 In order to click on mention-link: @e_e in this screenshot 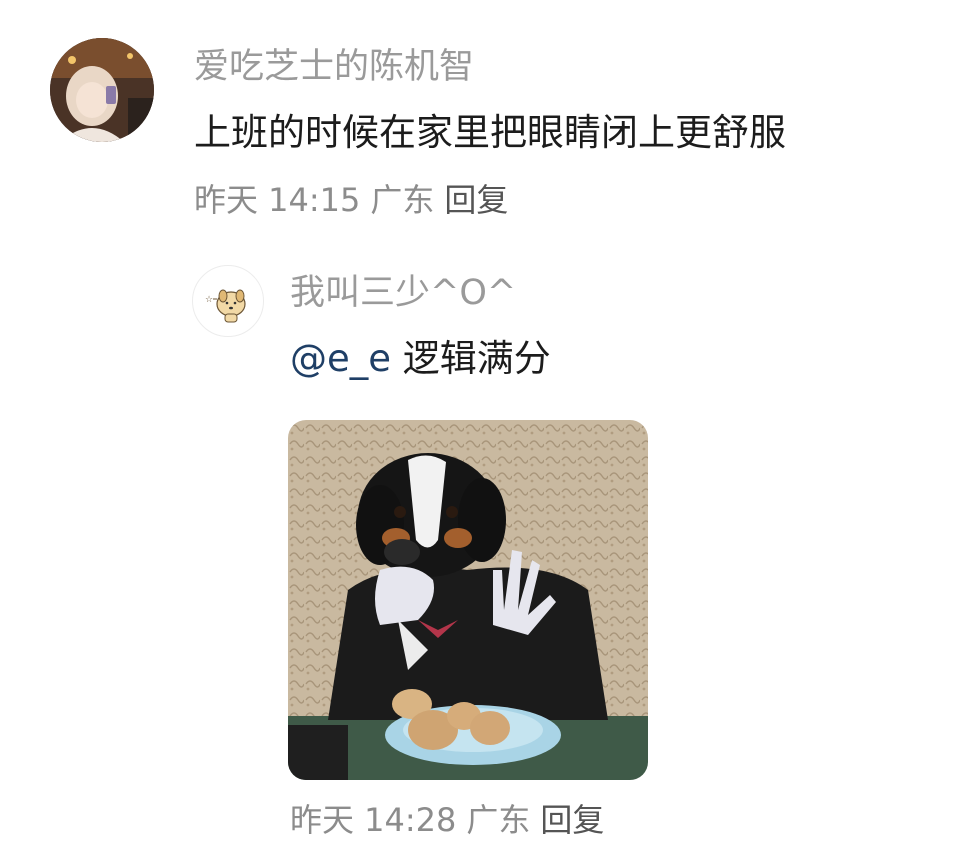, I will do `click(340, 358)`.